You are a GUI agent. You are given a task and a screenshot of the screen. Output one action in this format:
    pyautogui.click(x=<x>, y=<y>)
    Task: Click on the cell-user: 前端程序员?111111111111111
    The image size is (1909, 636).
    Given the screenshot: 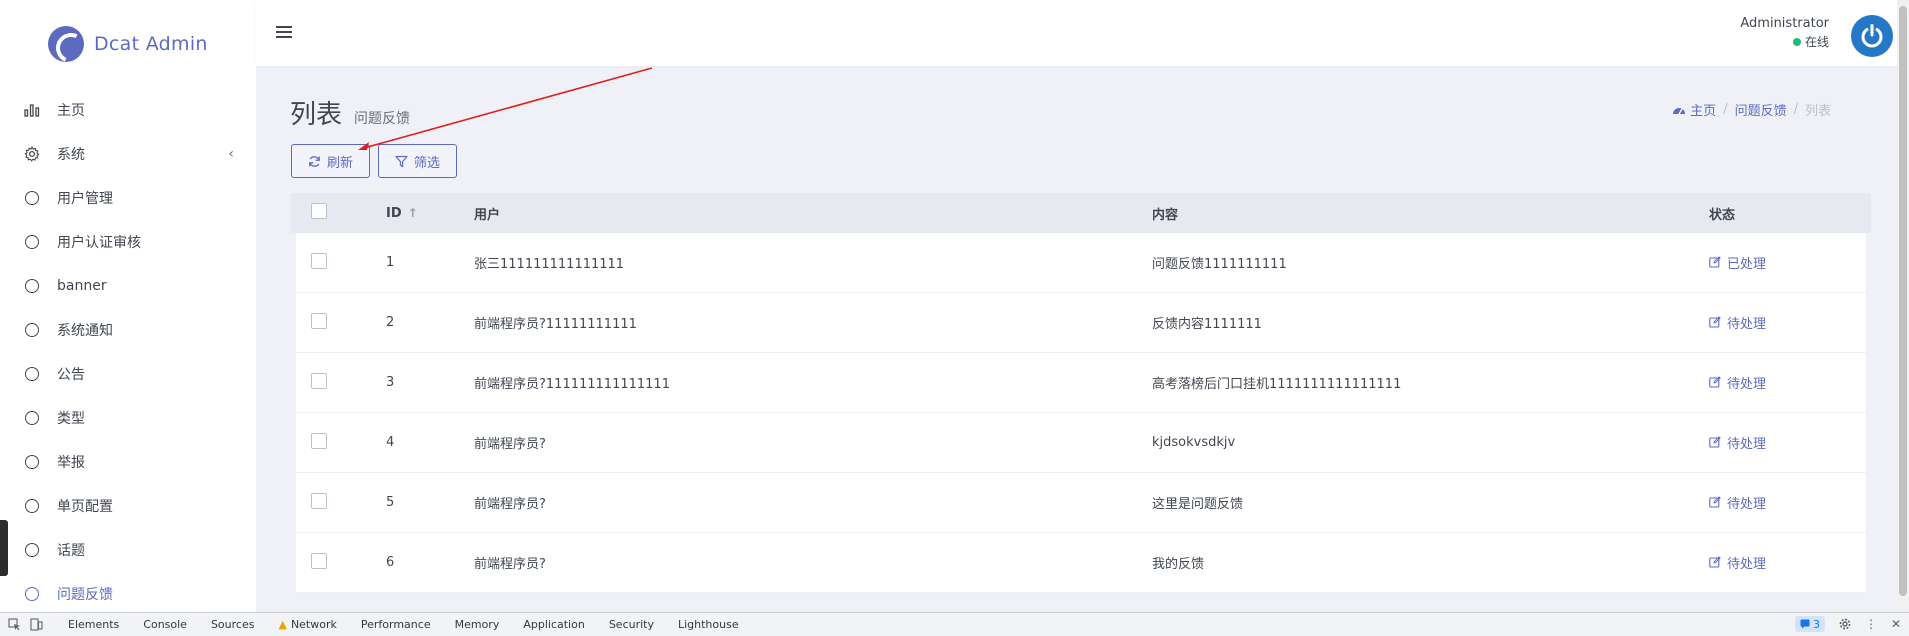 What is the action you would take?
    pyautogui.click(x=572, y=384)
    